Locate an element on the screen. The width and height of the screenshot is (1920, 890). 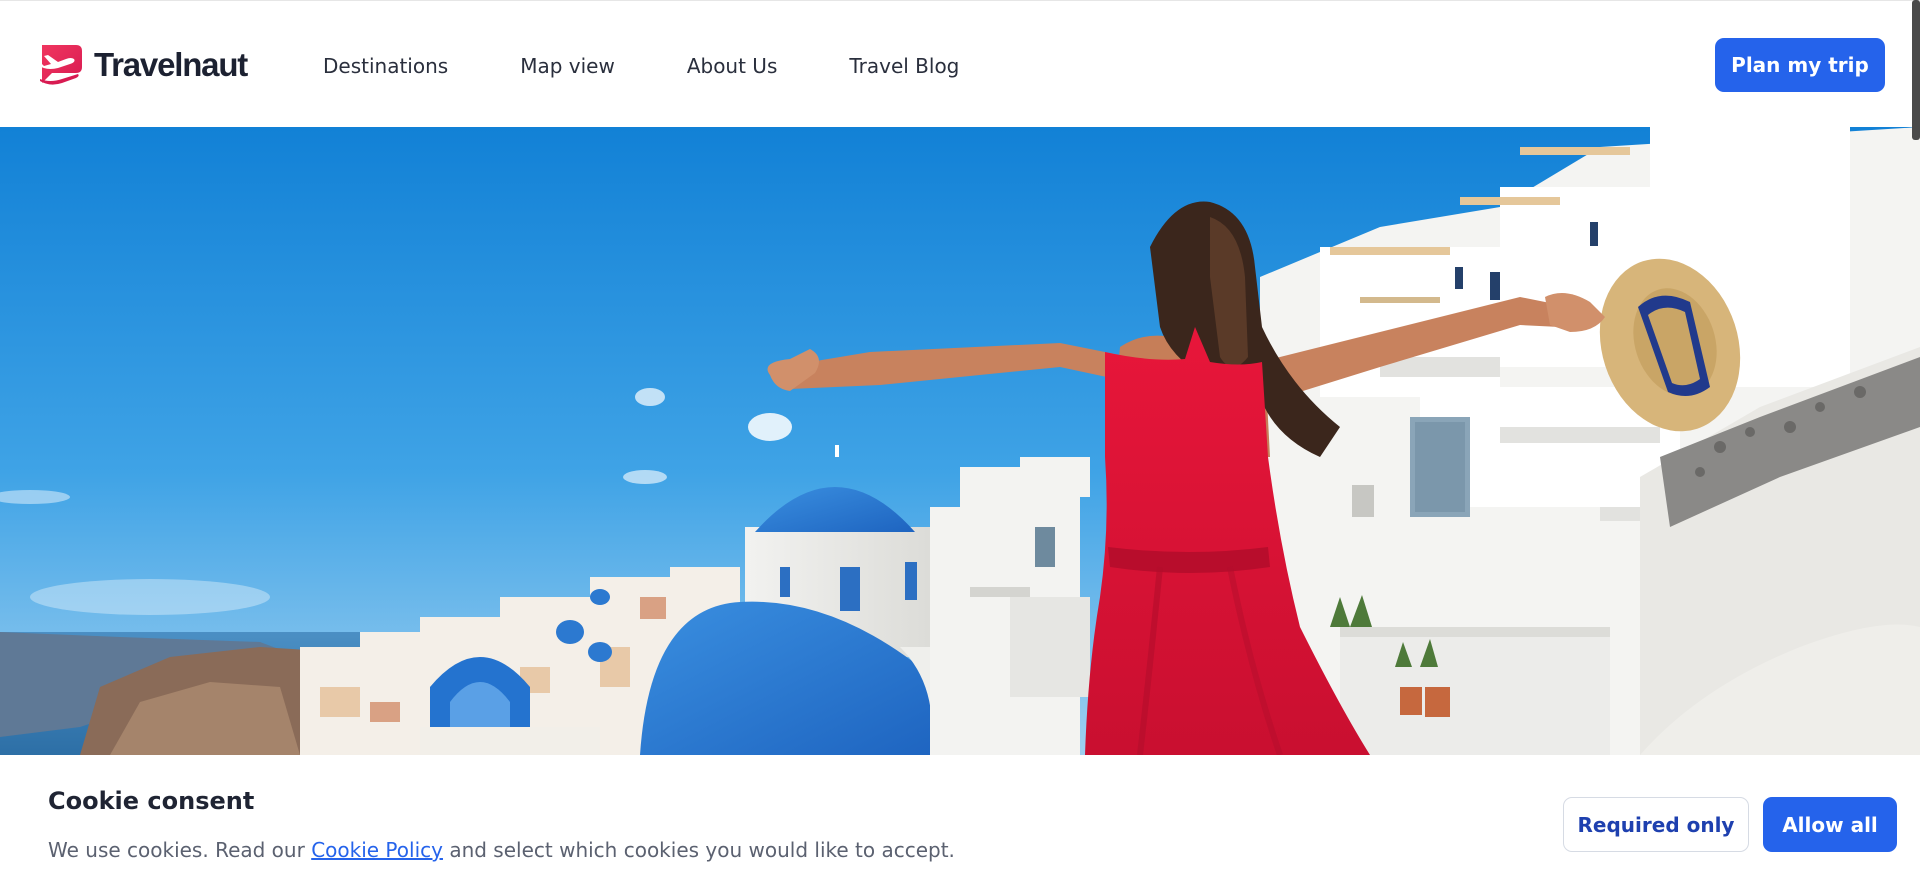
cookie-text-before-link: We use cookies. Read our is located at coordinates (180, 850).